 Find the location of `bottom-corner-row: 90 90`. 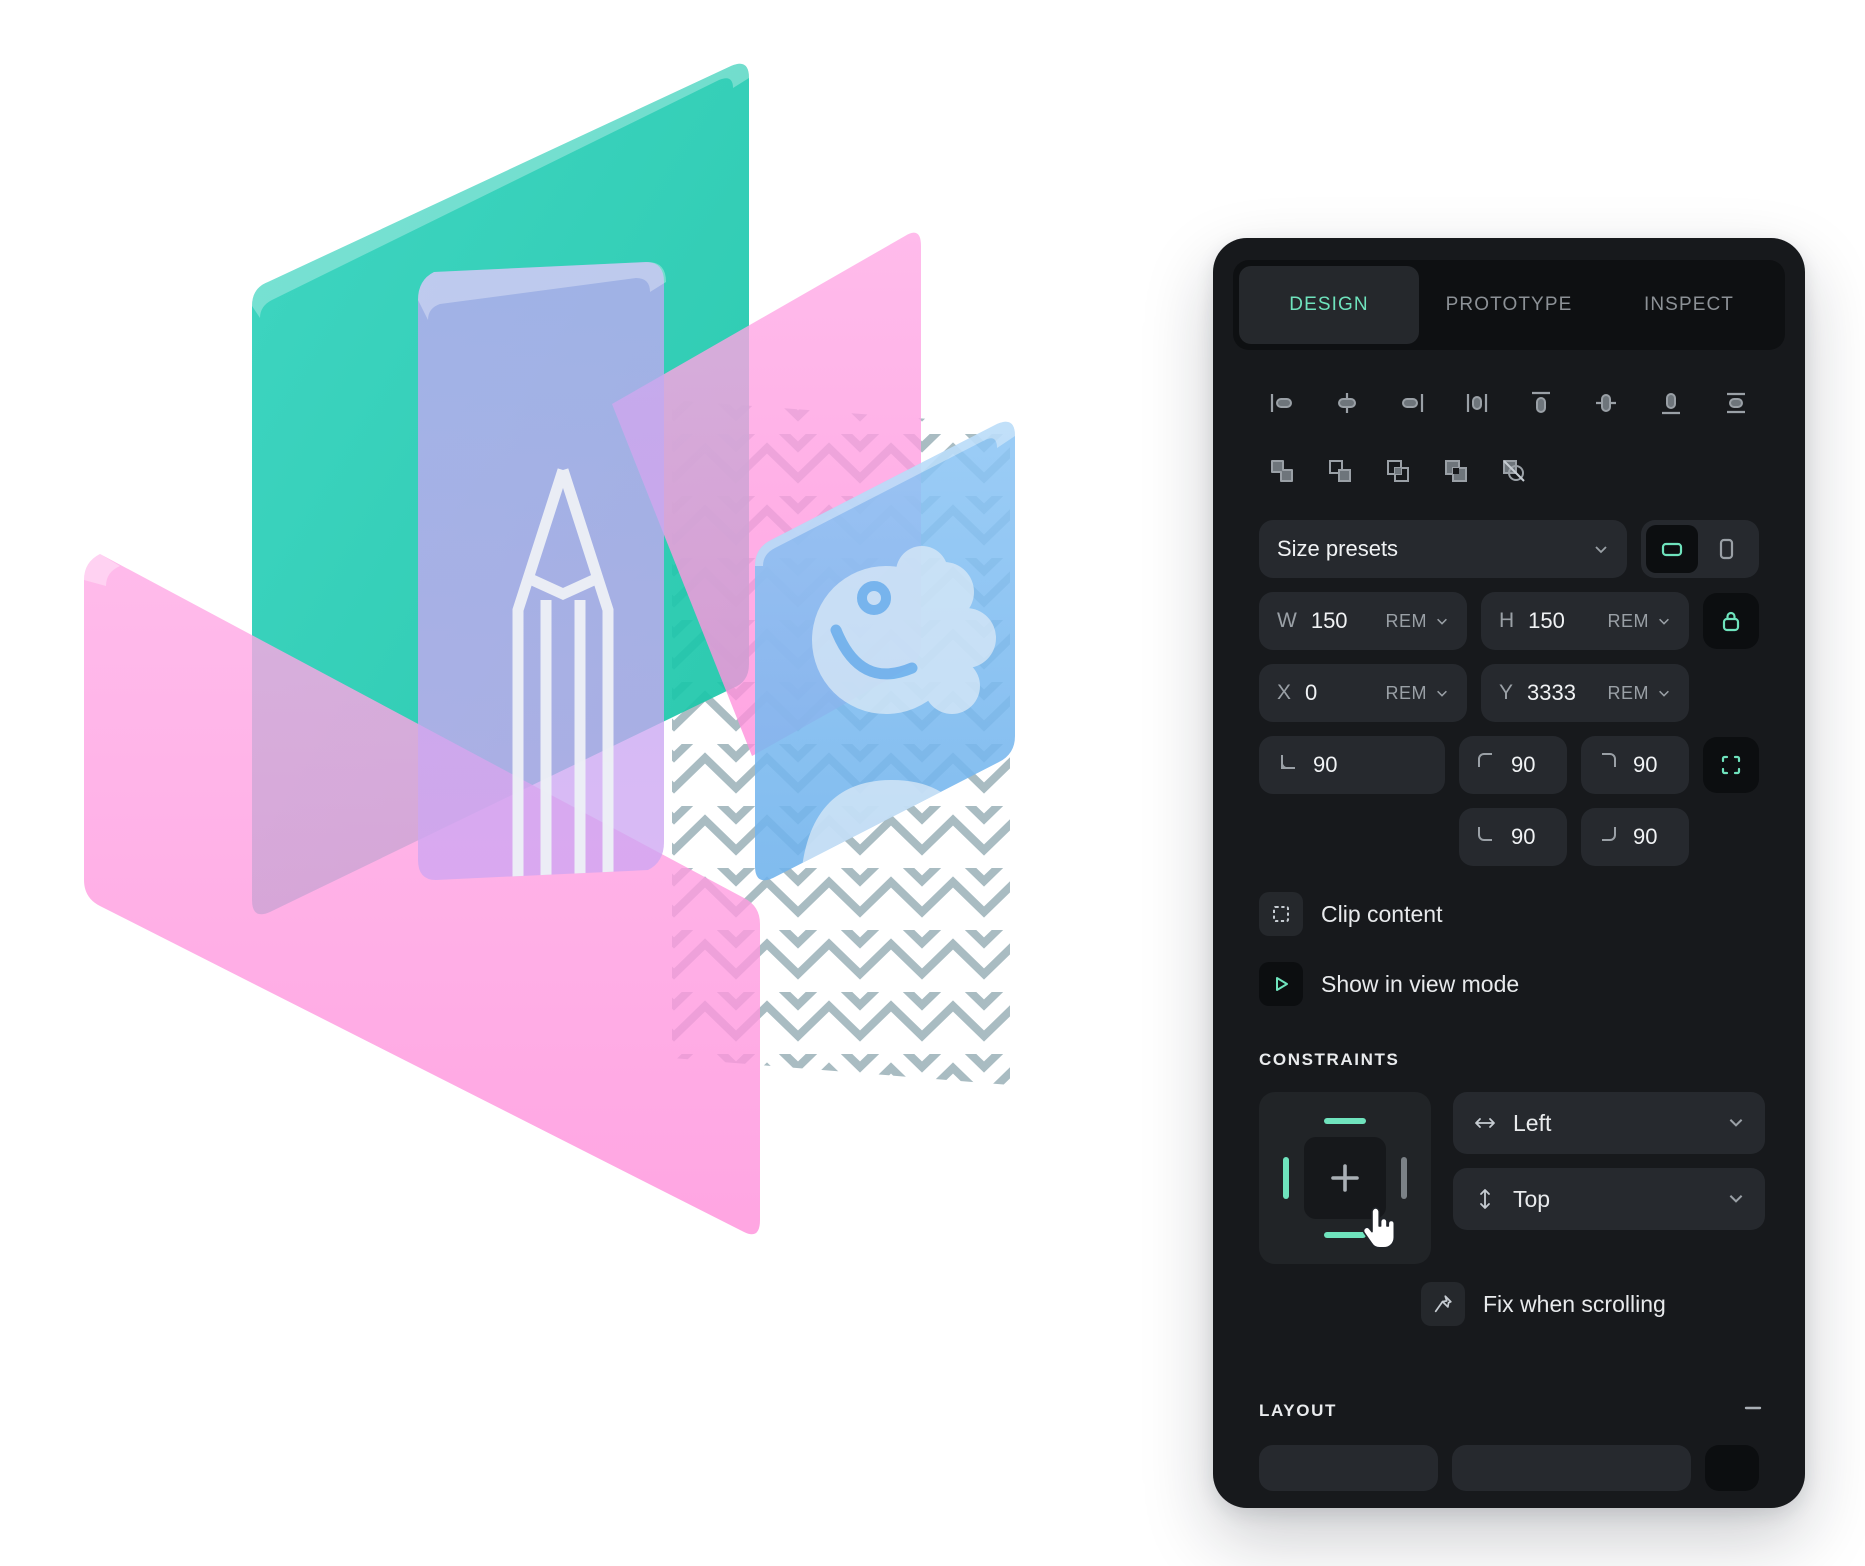

bottom-corner-row: 90 90 is located at coordinates (1509, 837).